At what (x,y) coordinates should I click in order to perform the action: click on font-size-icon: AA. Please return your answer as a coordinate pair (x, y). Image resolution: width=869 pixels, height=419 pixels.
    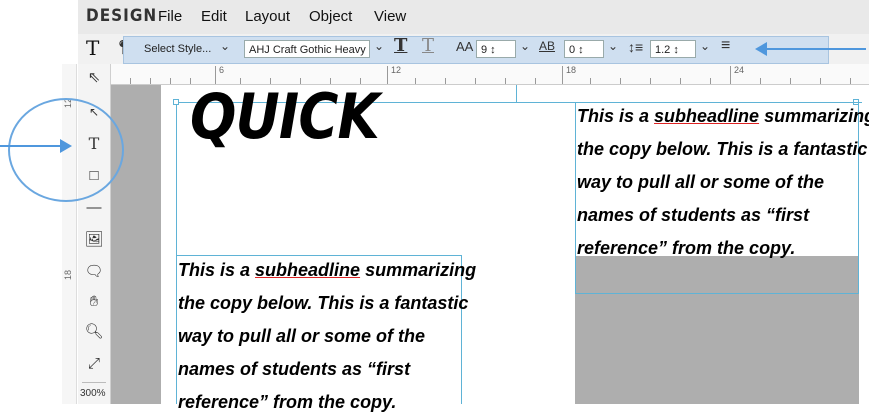
    Looking at the image, I should click on (465, 46).